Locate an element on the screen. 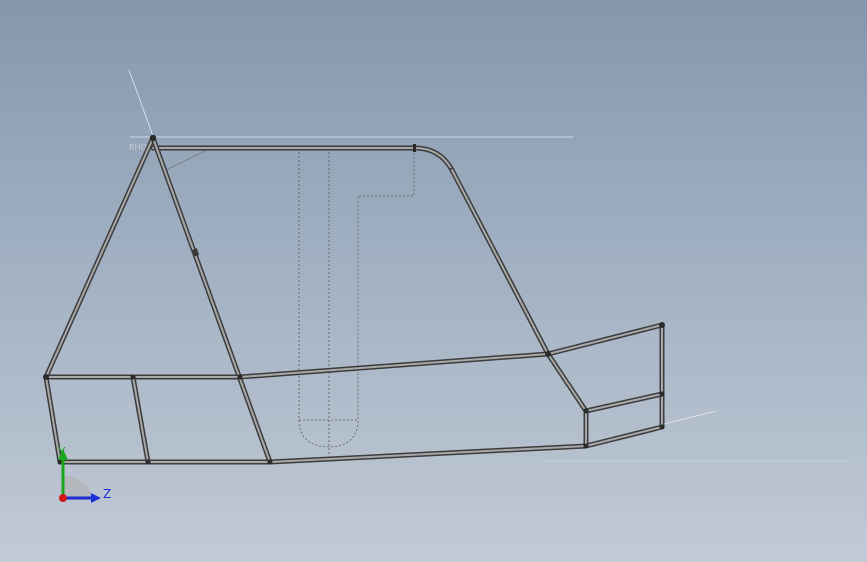 The height and width of the screenshot is (562, 867). tube-front-pillar is located at coordinates (500, 262).